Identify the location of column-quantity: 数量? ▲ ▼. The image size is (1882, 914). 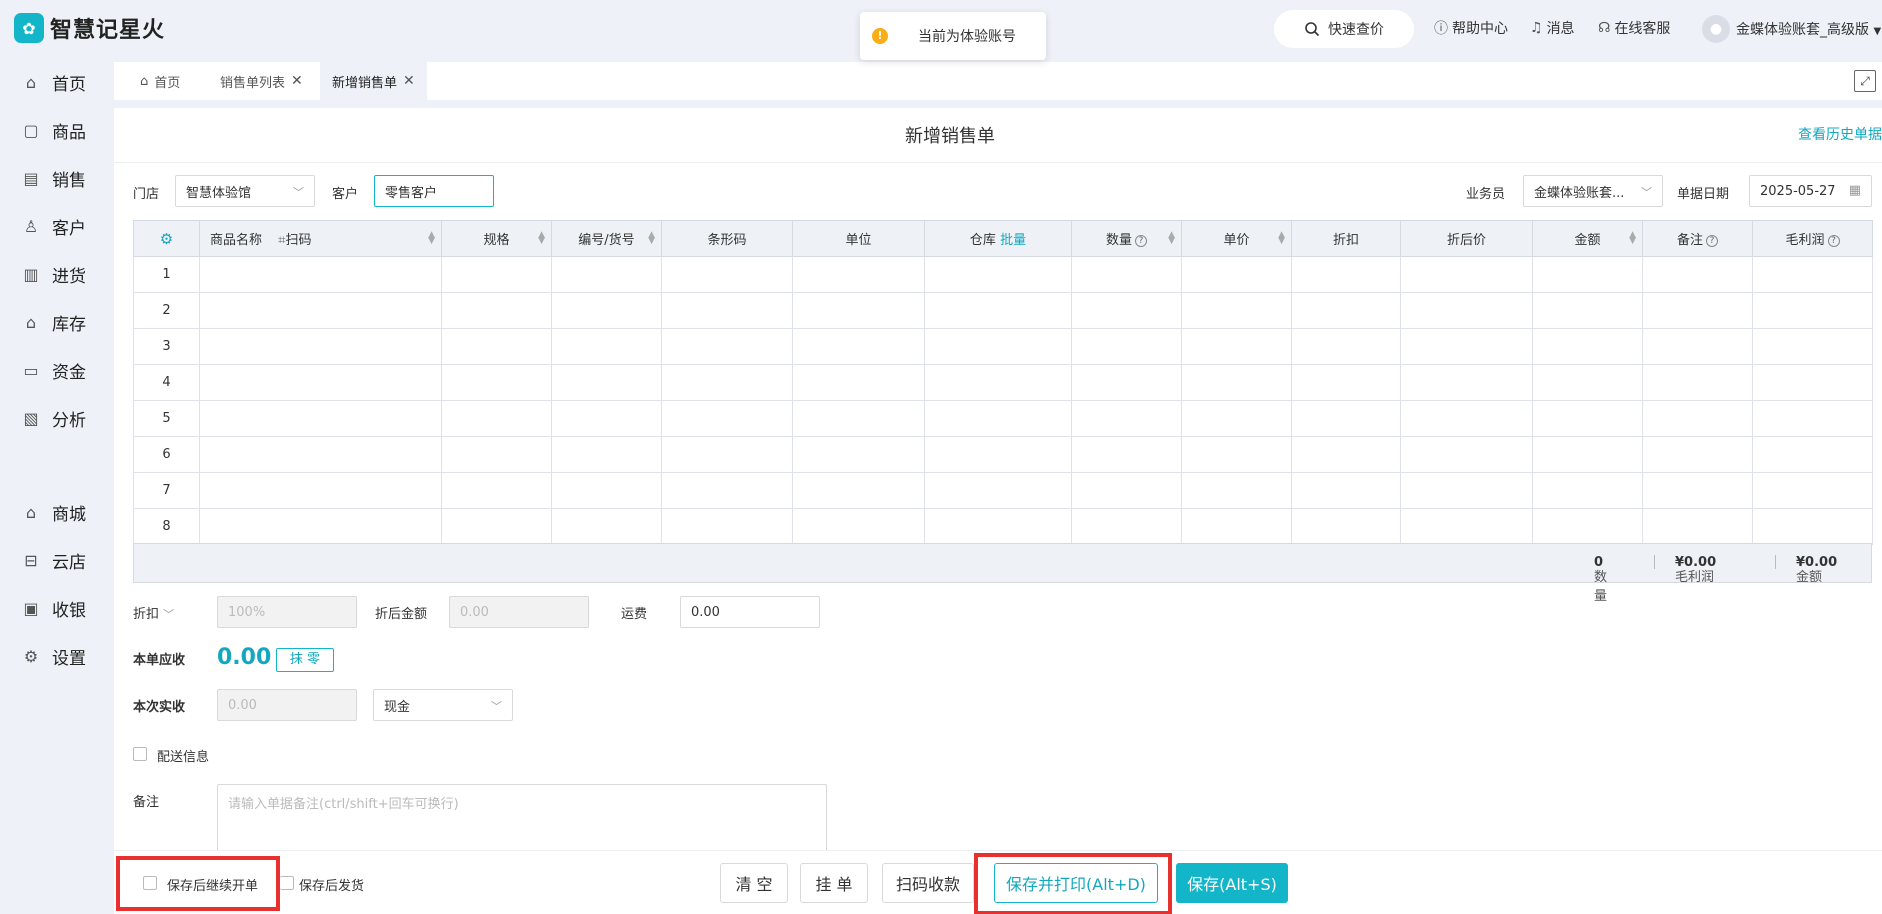
(1126, 238).